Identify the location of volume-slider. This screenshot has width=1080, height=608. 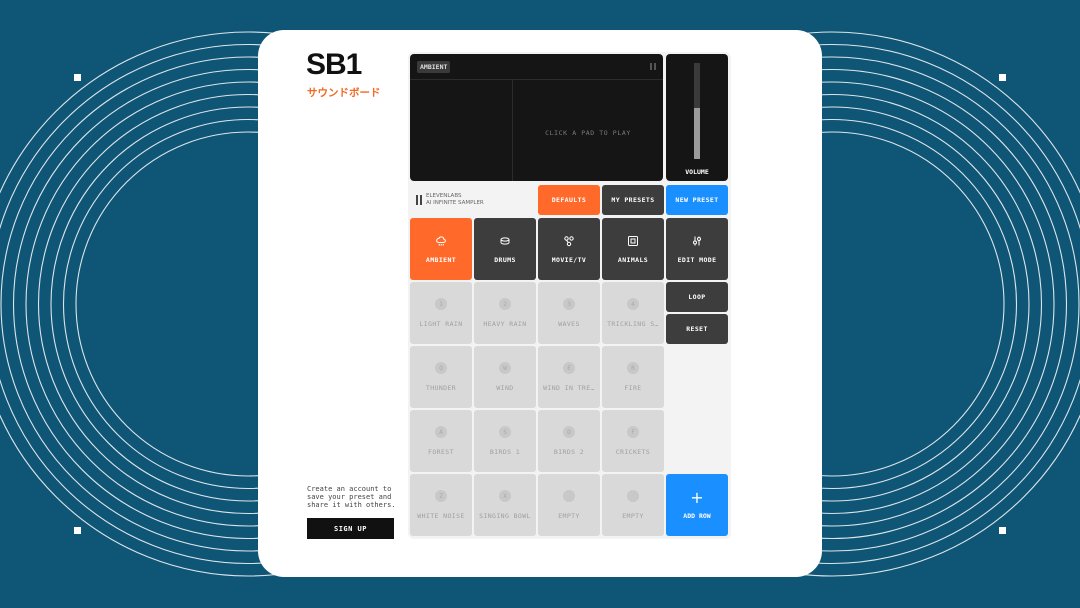
(697, 111).